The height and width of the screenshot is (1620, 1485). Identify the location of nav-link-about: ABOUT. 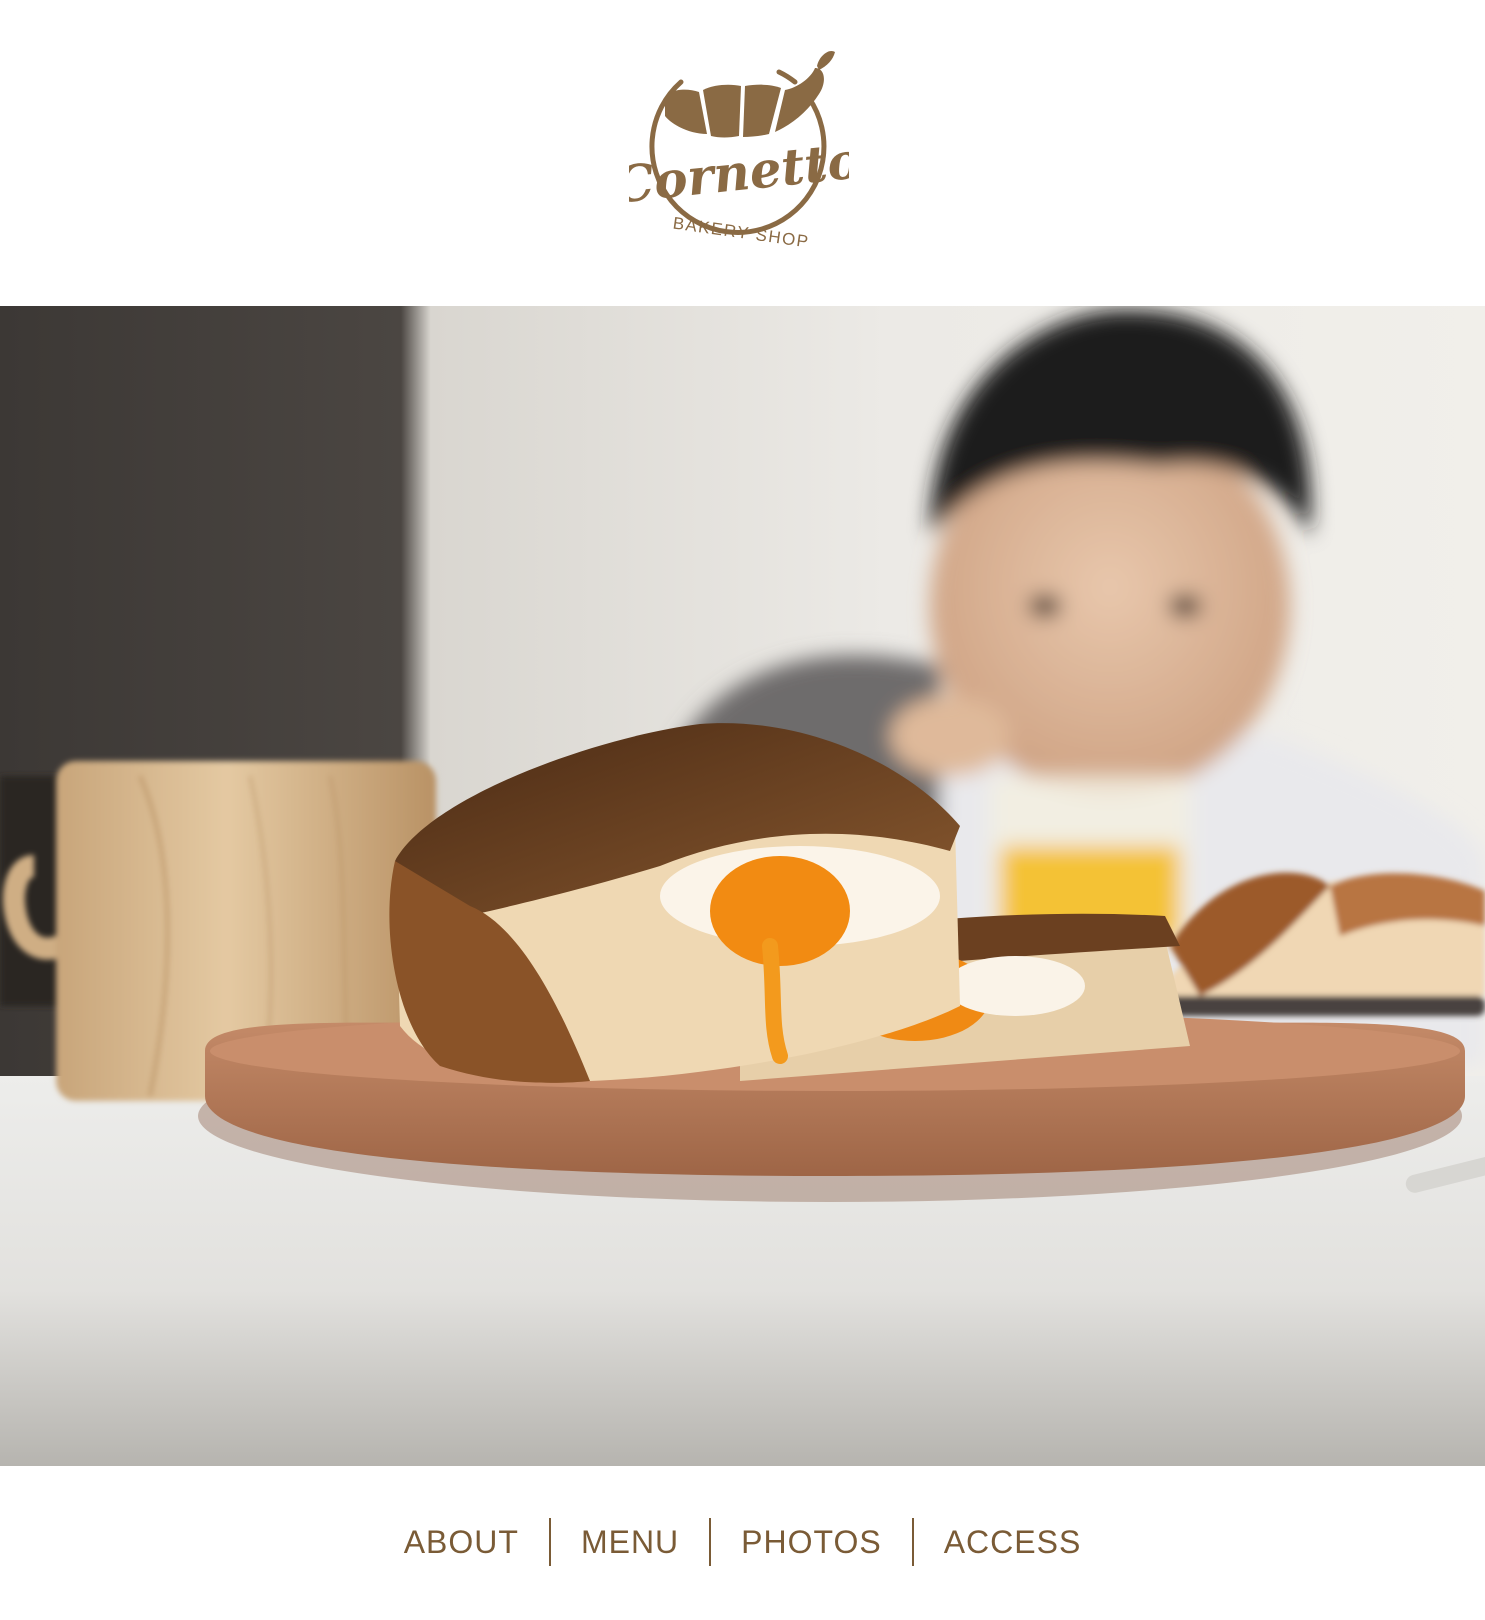
(461, 1542).